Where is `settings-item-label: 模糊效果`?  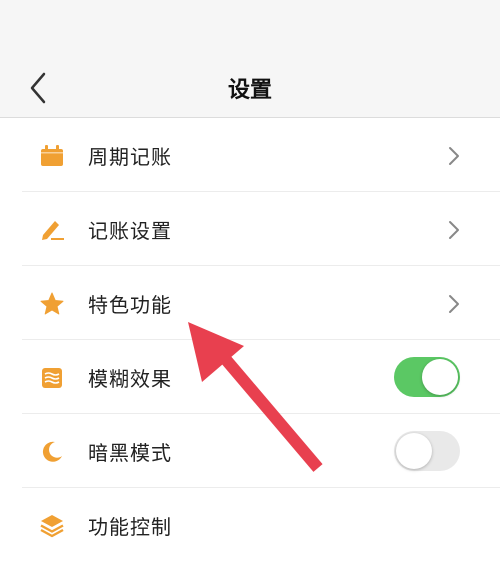 settings-item-label: 模糊效果 is located at coordinates (130, 379).